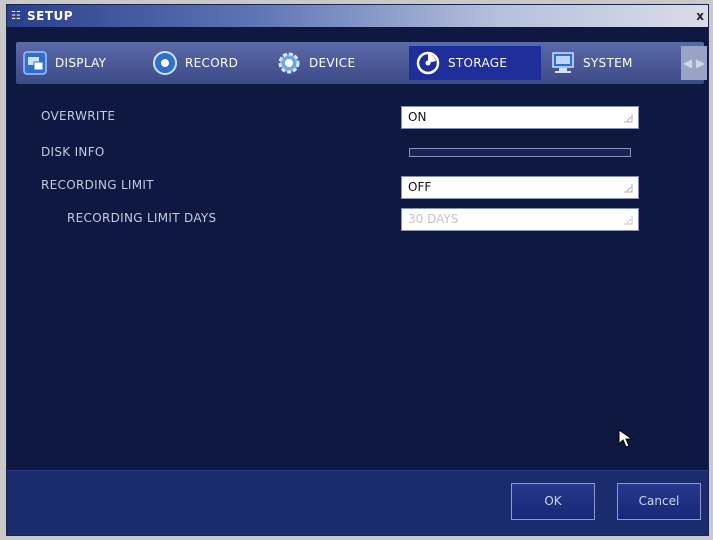 The width and height of the screenshot is (713, 540). I want to click on recording-limit-days-value: 30 DAYS, so click(433, 219).